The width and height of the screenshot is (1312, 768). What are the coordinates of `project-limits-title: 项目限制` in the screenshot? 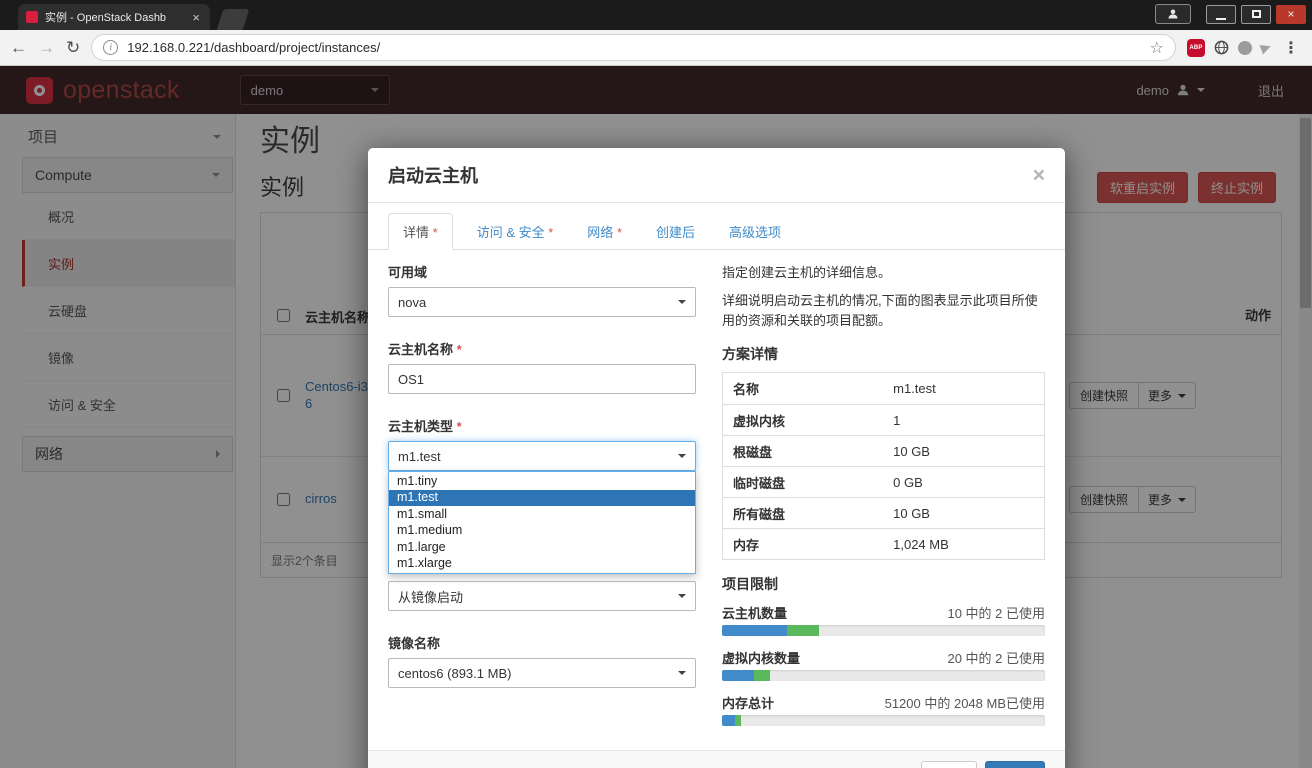 It's located at (750, 584).